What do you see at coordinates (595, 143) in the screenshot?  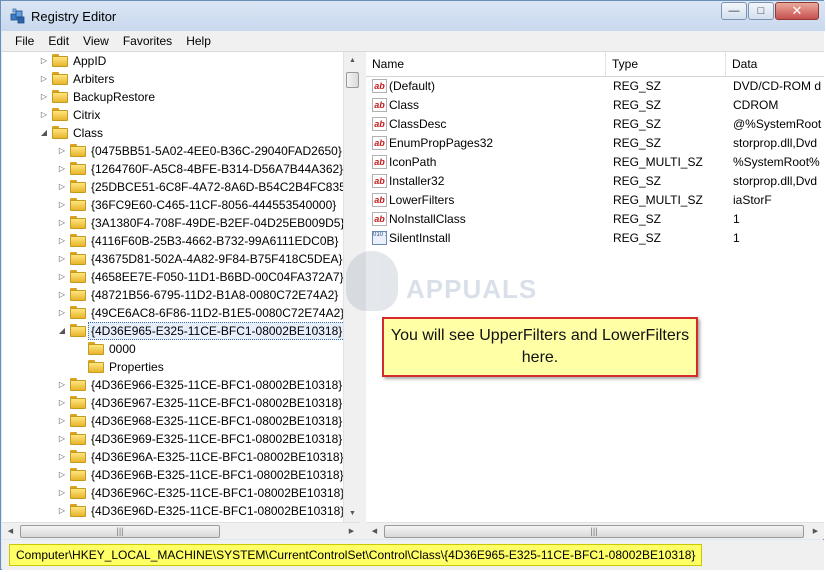 I see `value-row: ab EnumPropPages32 REG_SZ storprop.dll,Dvd` at bounding box center [595, 143].